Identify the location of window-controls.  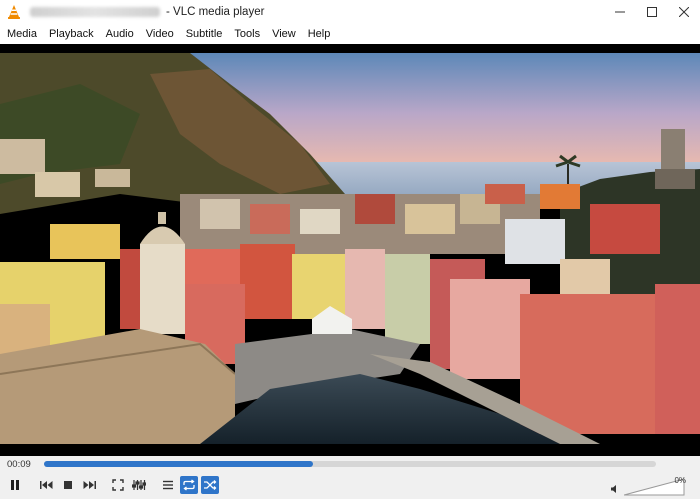
(652, 12).